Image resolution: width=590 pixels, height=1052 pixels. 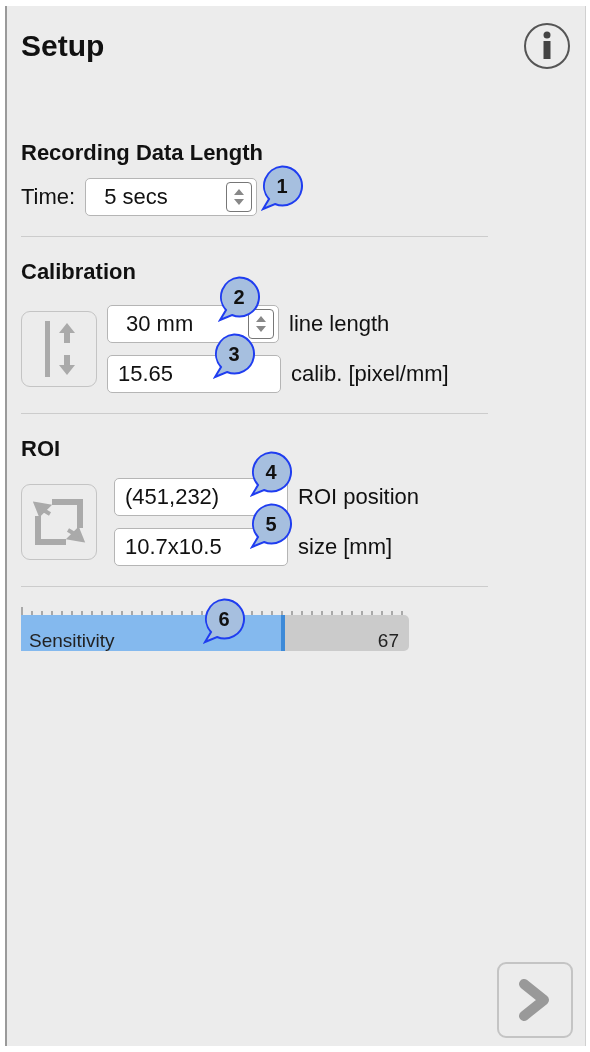 I want to click on slider-label: Sensitivity, so click(x=72, y=641).